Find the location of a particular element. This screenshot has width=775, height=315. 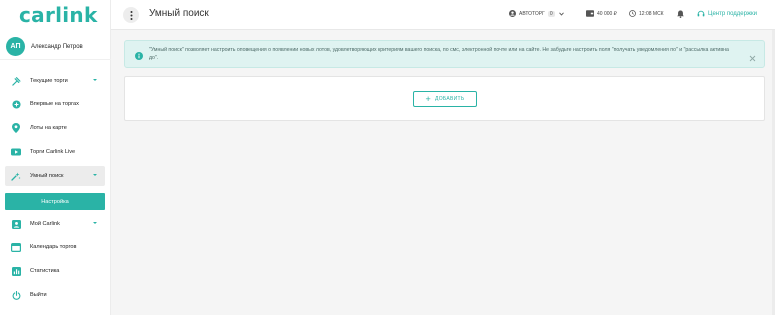

autotorg-selector: АВТОТОРГ 0 is located at coordinates (536, 13).